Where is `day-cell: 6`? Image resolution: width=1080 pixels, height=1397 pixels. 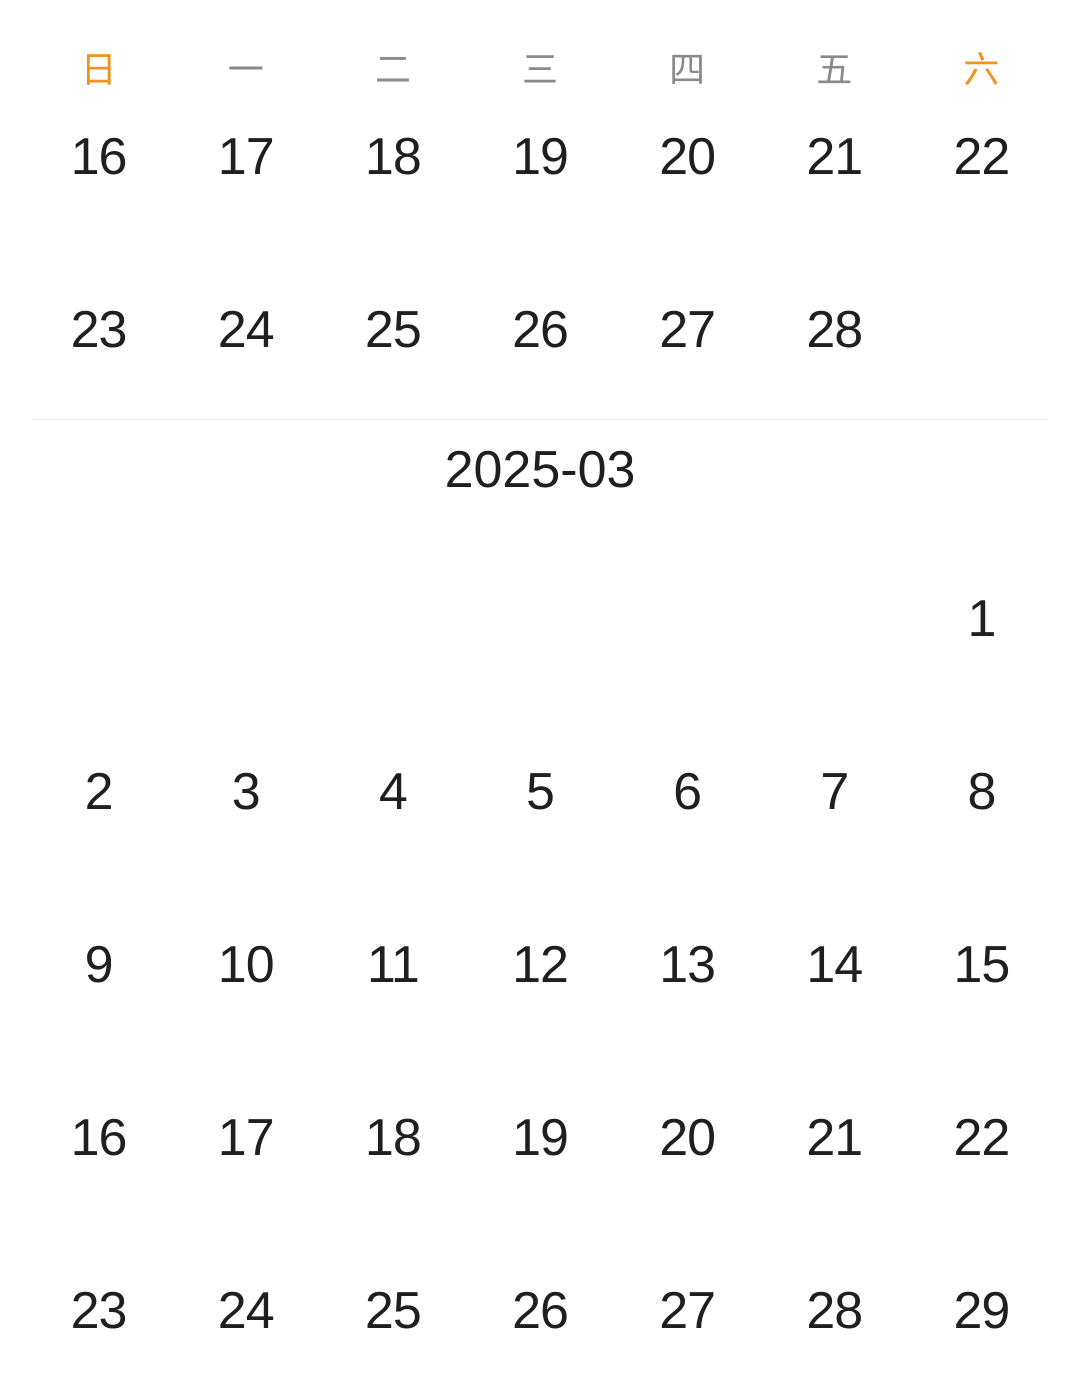
day-cell: 6 is located at coordinates (687, 791).